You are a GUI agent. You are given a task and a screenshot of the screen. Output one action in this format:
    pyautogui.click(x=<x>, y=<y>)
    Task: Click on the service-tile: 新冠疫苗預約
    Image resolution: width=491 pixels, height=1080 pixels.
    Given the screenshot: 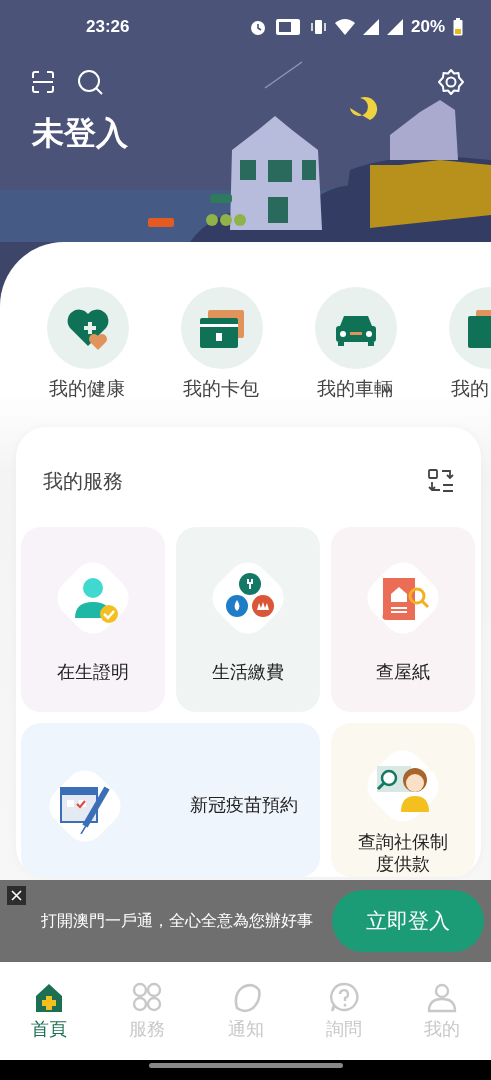 What is the action you would take?
    pyautogui.click(x=170, y=800)
    